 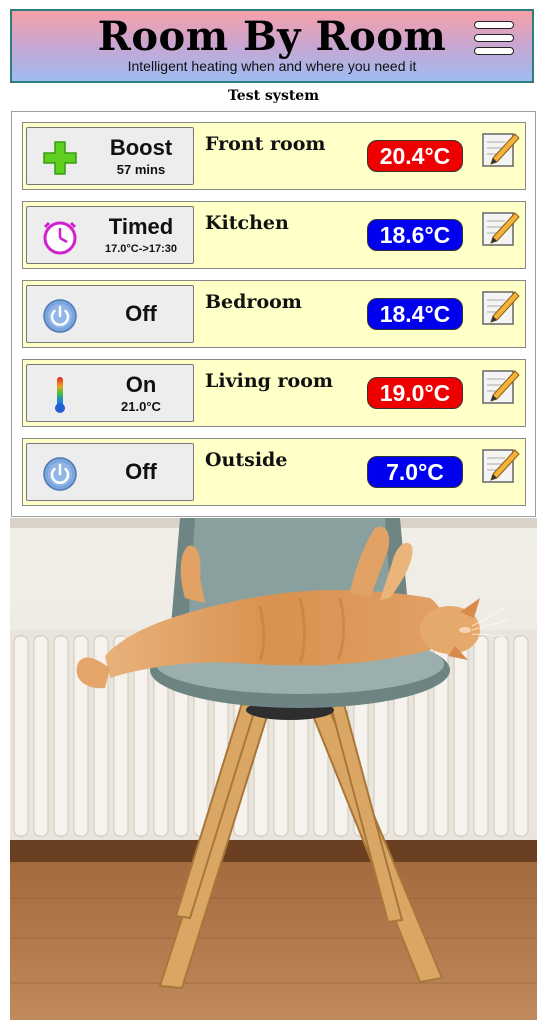 What do you see at coordinates (141, 226) in the screenshot?
I see `mode-label: Timed` at bounding box center [141, 226].